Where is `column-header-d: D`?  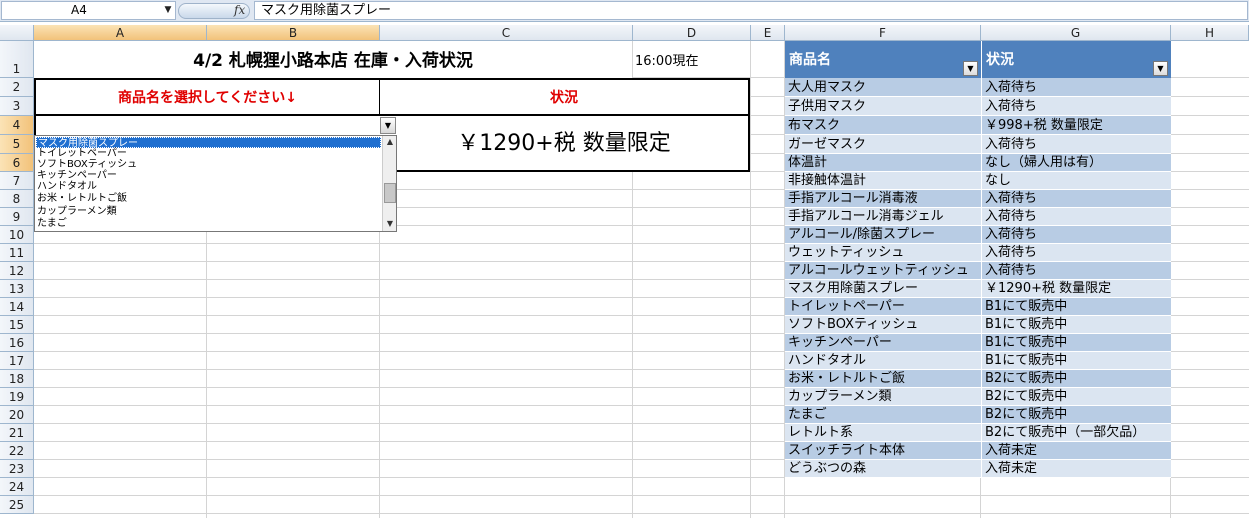 column-header-d: D is located at coordinates (692, 33).